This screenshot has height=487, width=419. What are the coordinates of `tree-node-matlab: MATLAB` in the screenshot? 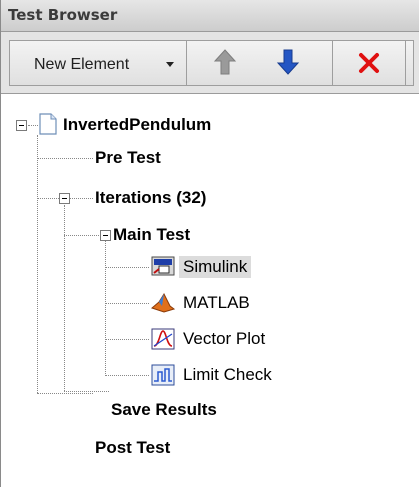 It's located at (221, 304).